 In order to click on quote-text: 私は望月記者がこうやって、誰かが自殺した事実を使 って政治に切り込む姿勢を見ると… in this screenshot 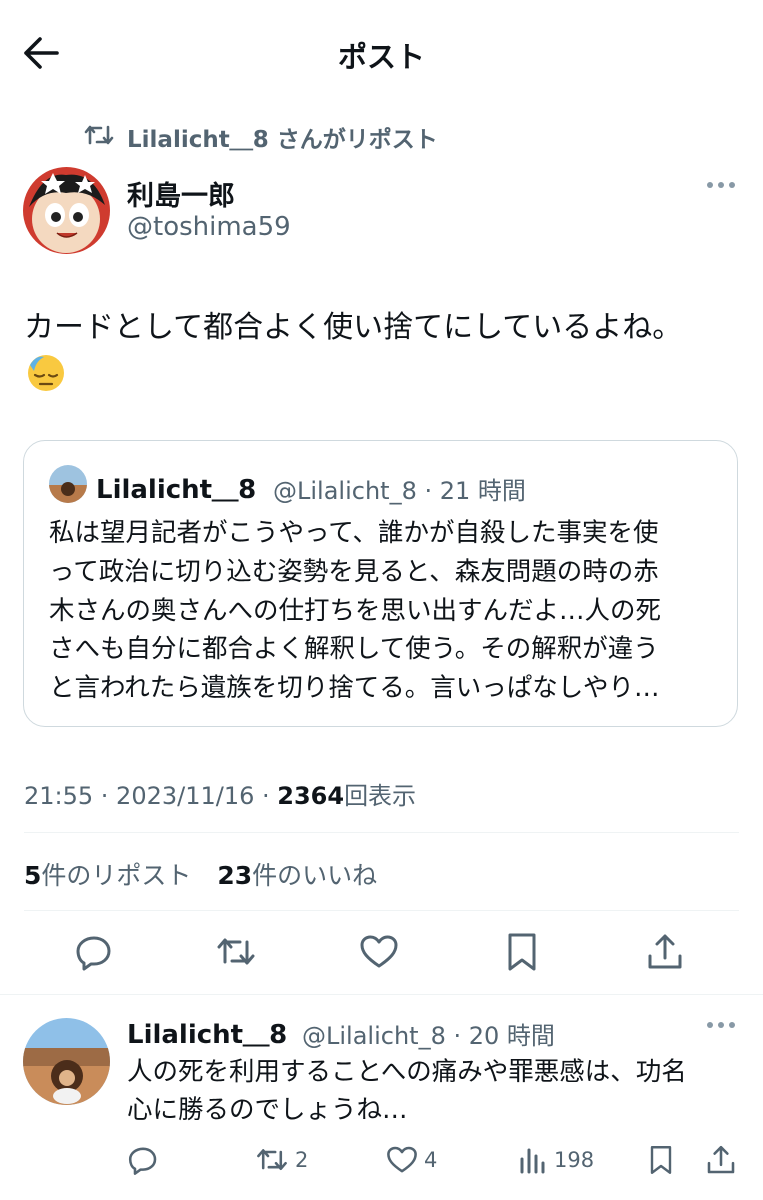, I will do `click(355, 611)`.